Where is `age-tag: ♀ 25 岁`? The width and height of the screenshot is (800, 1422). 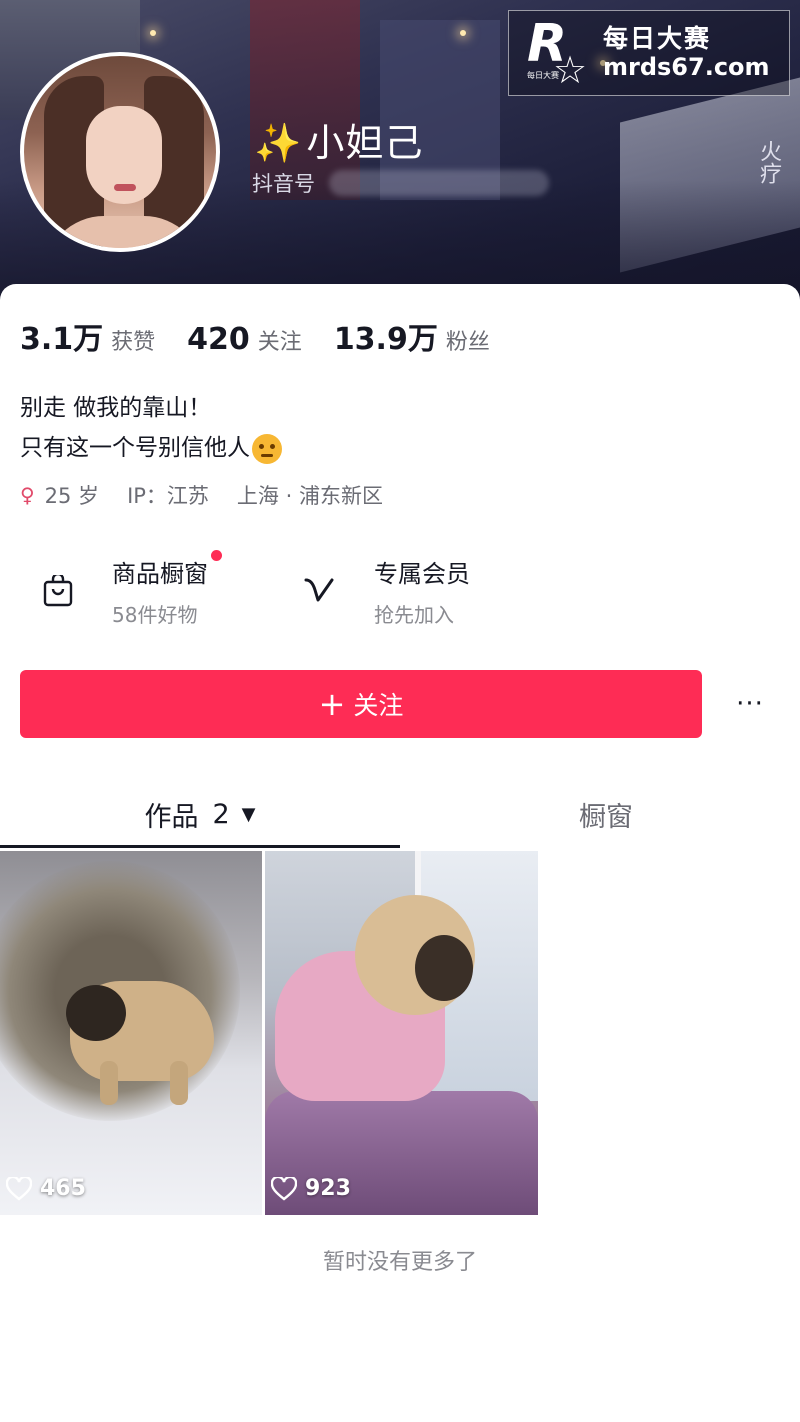 age-tag: ♀ 25 岁 is located at coordinates (60, 495).